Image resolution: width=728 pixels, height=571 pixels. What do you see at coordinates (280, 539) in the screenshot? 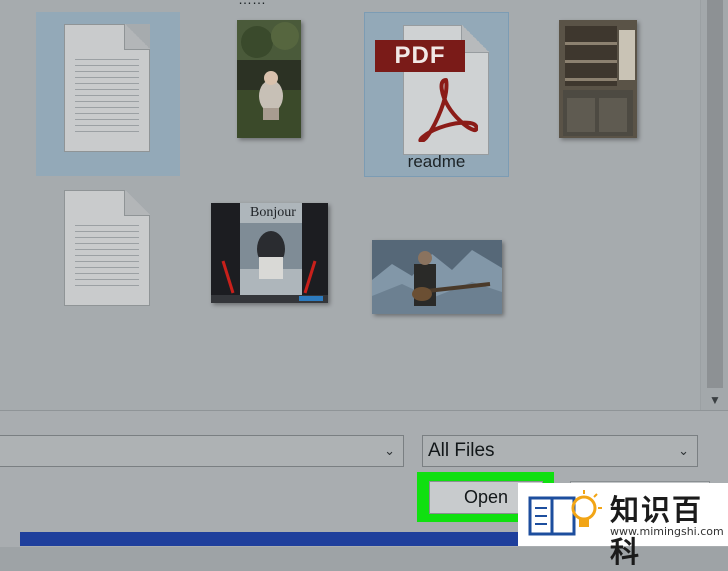
I see `taskbar-strip` at bounding box center [280, 539].